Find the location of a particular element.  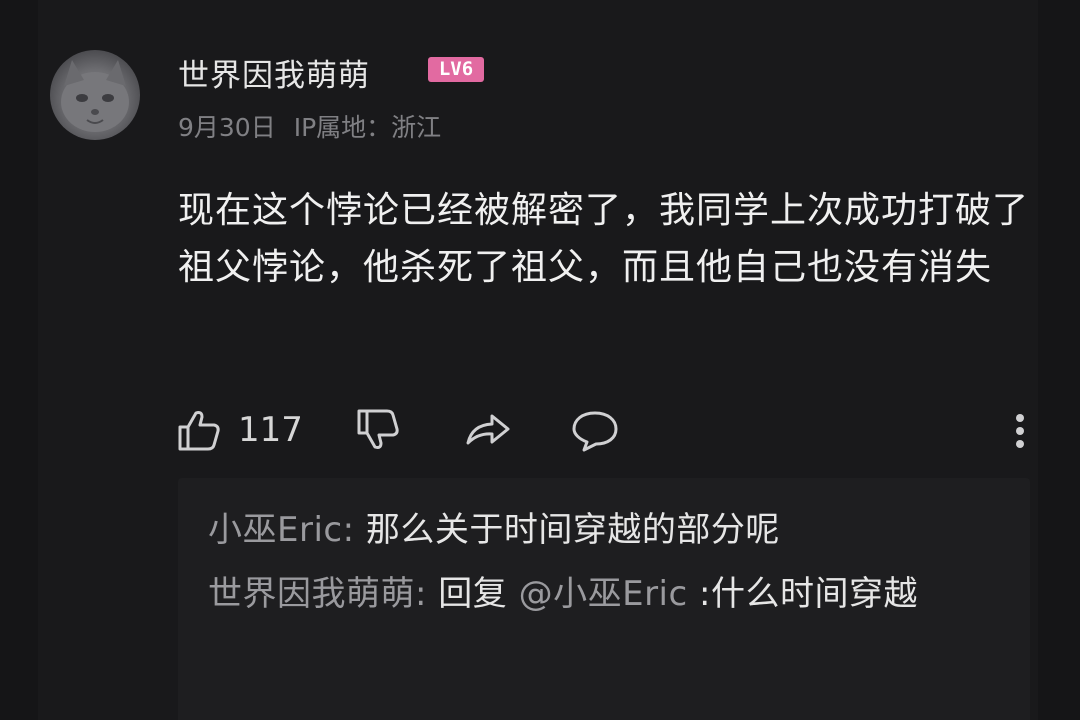

cat-avatar-image is located at coordinates (95, 96).